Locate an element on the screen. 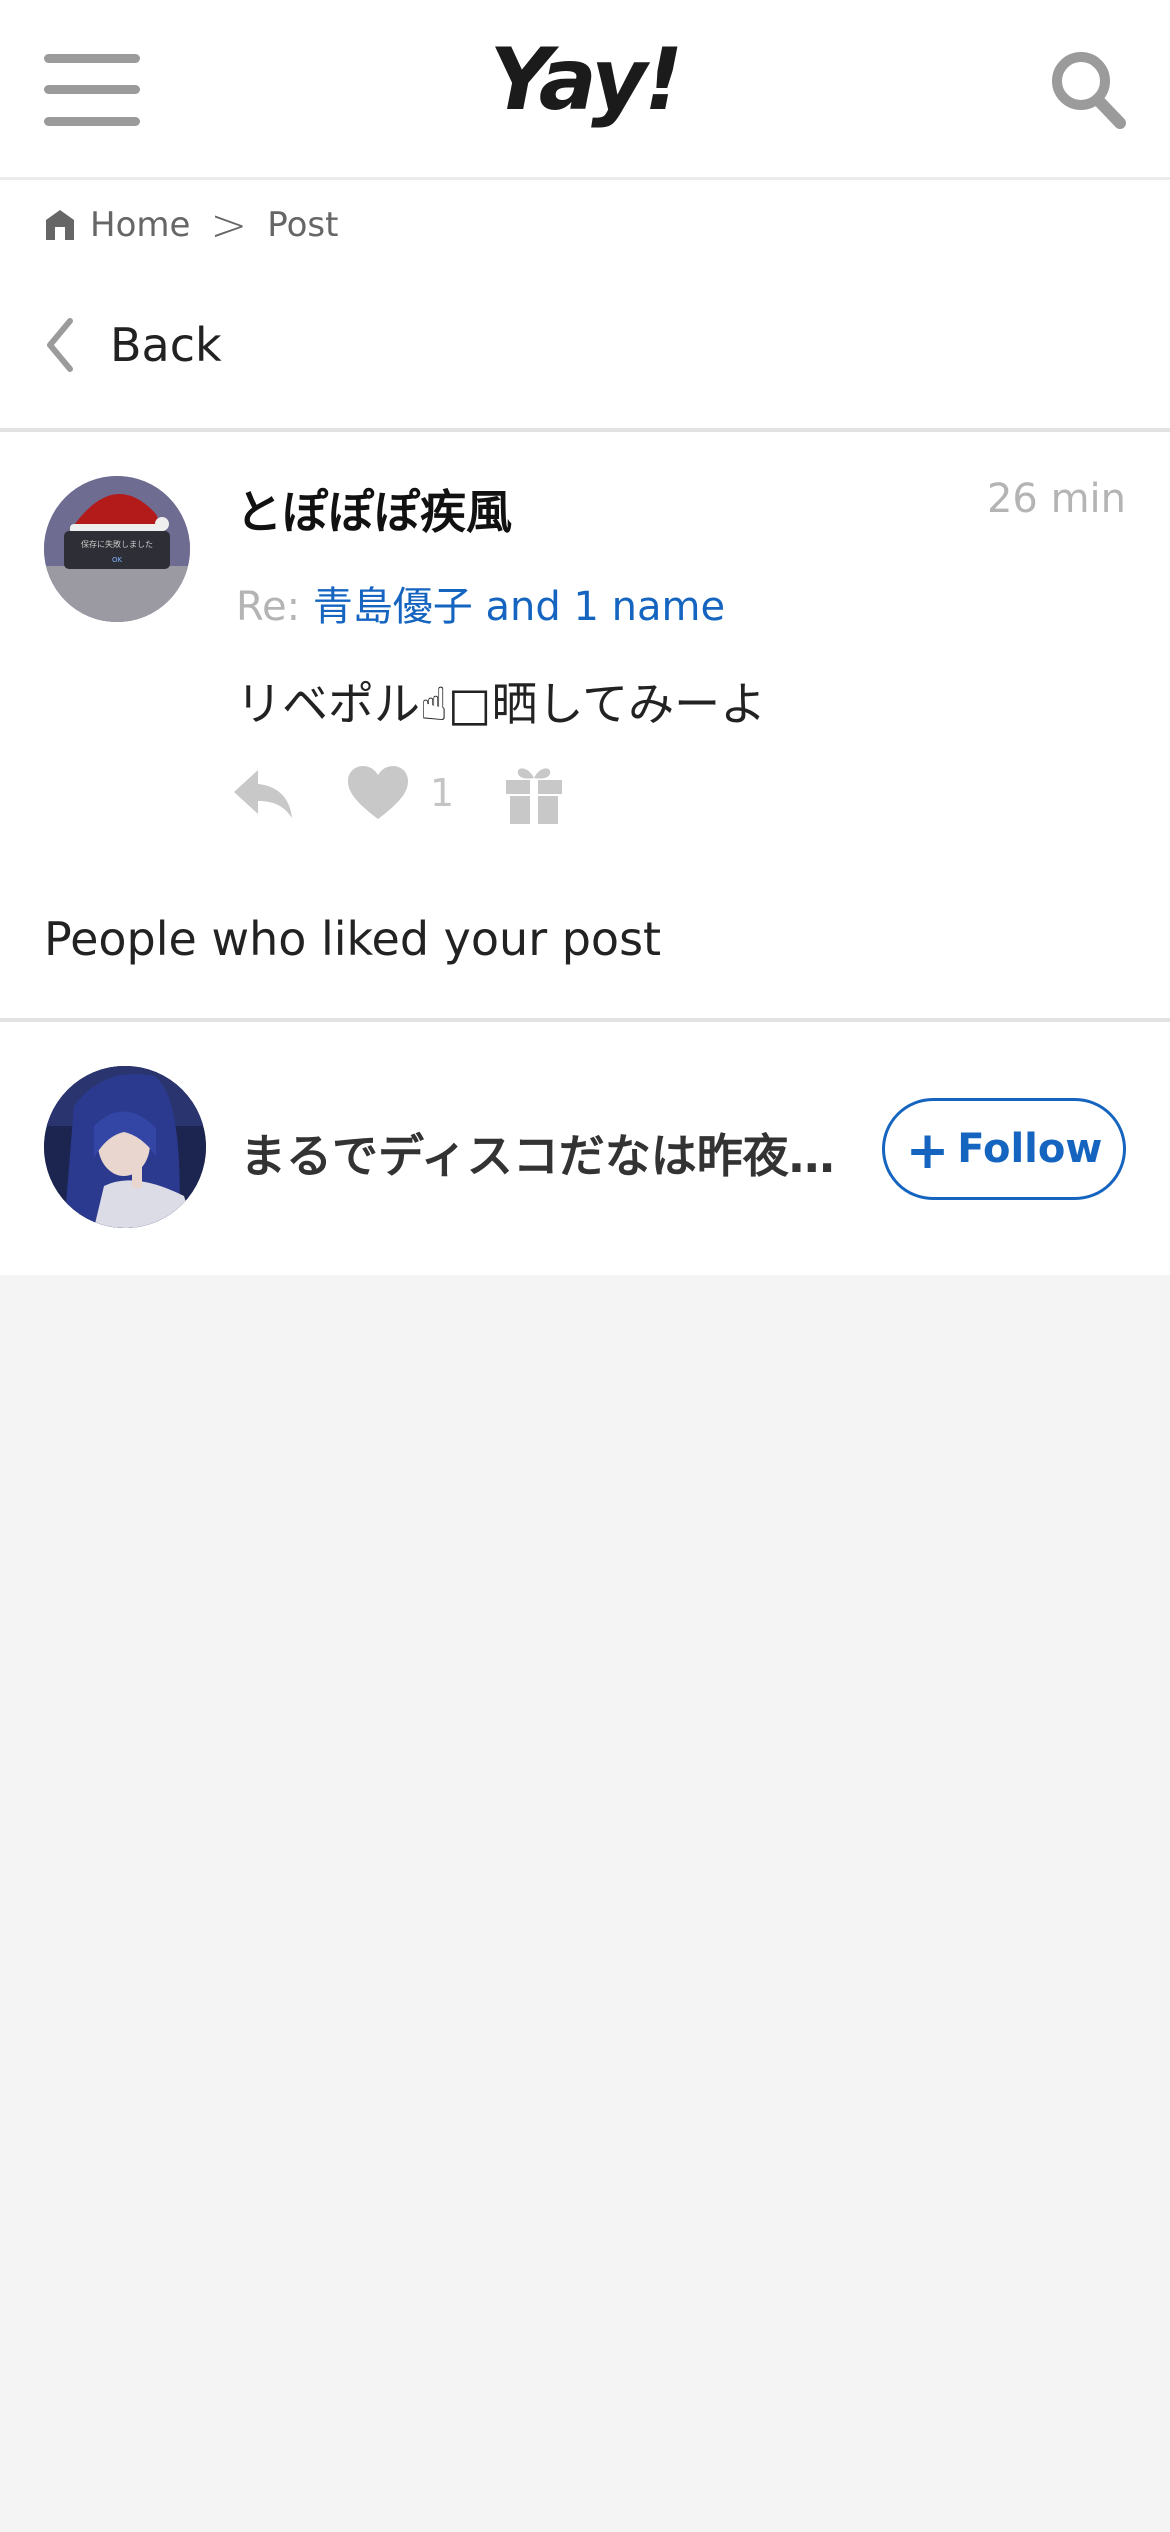  post-author-avatar: 保存に失敗しました OK is located at coordinates (117, 549).